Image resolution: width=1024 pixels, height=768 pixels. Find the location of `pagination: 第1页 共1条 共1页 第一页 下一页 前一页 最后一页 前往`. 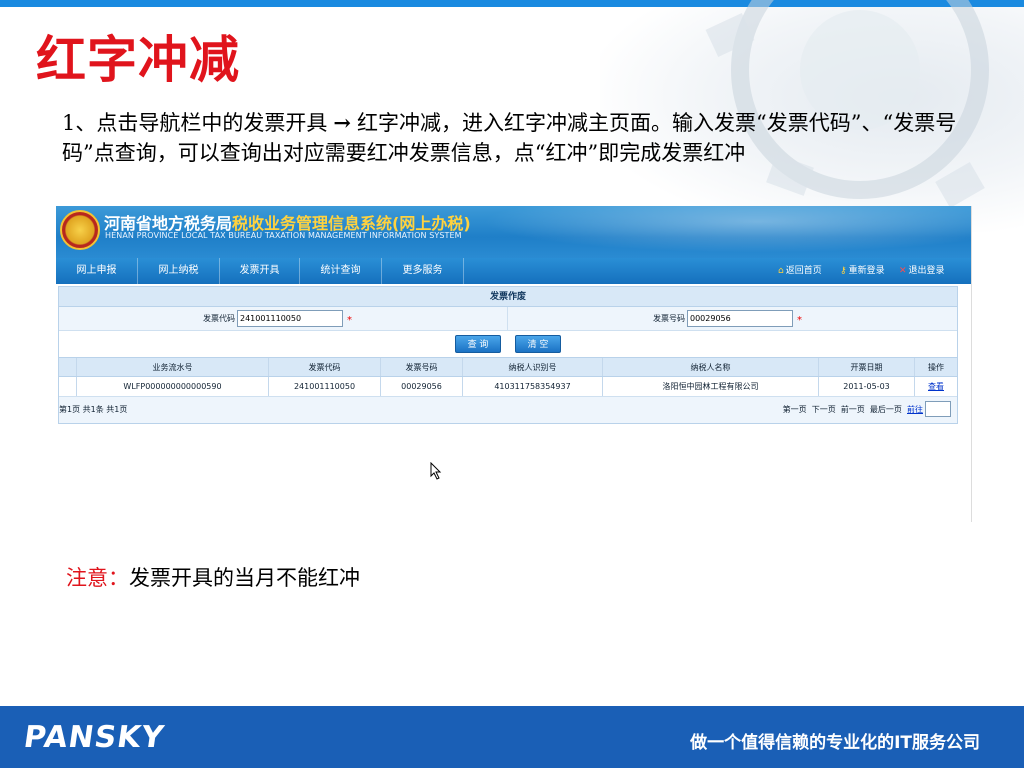

pagination: 第1页 共1条 共1页 第一页 下一页 前一页 最后一页 前往 is located at coordinates (508, 410).